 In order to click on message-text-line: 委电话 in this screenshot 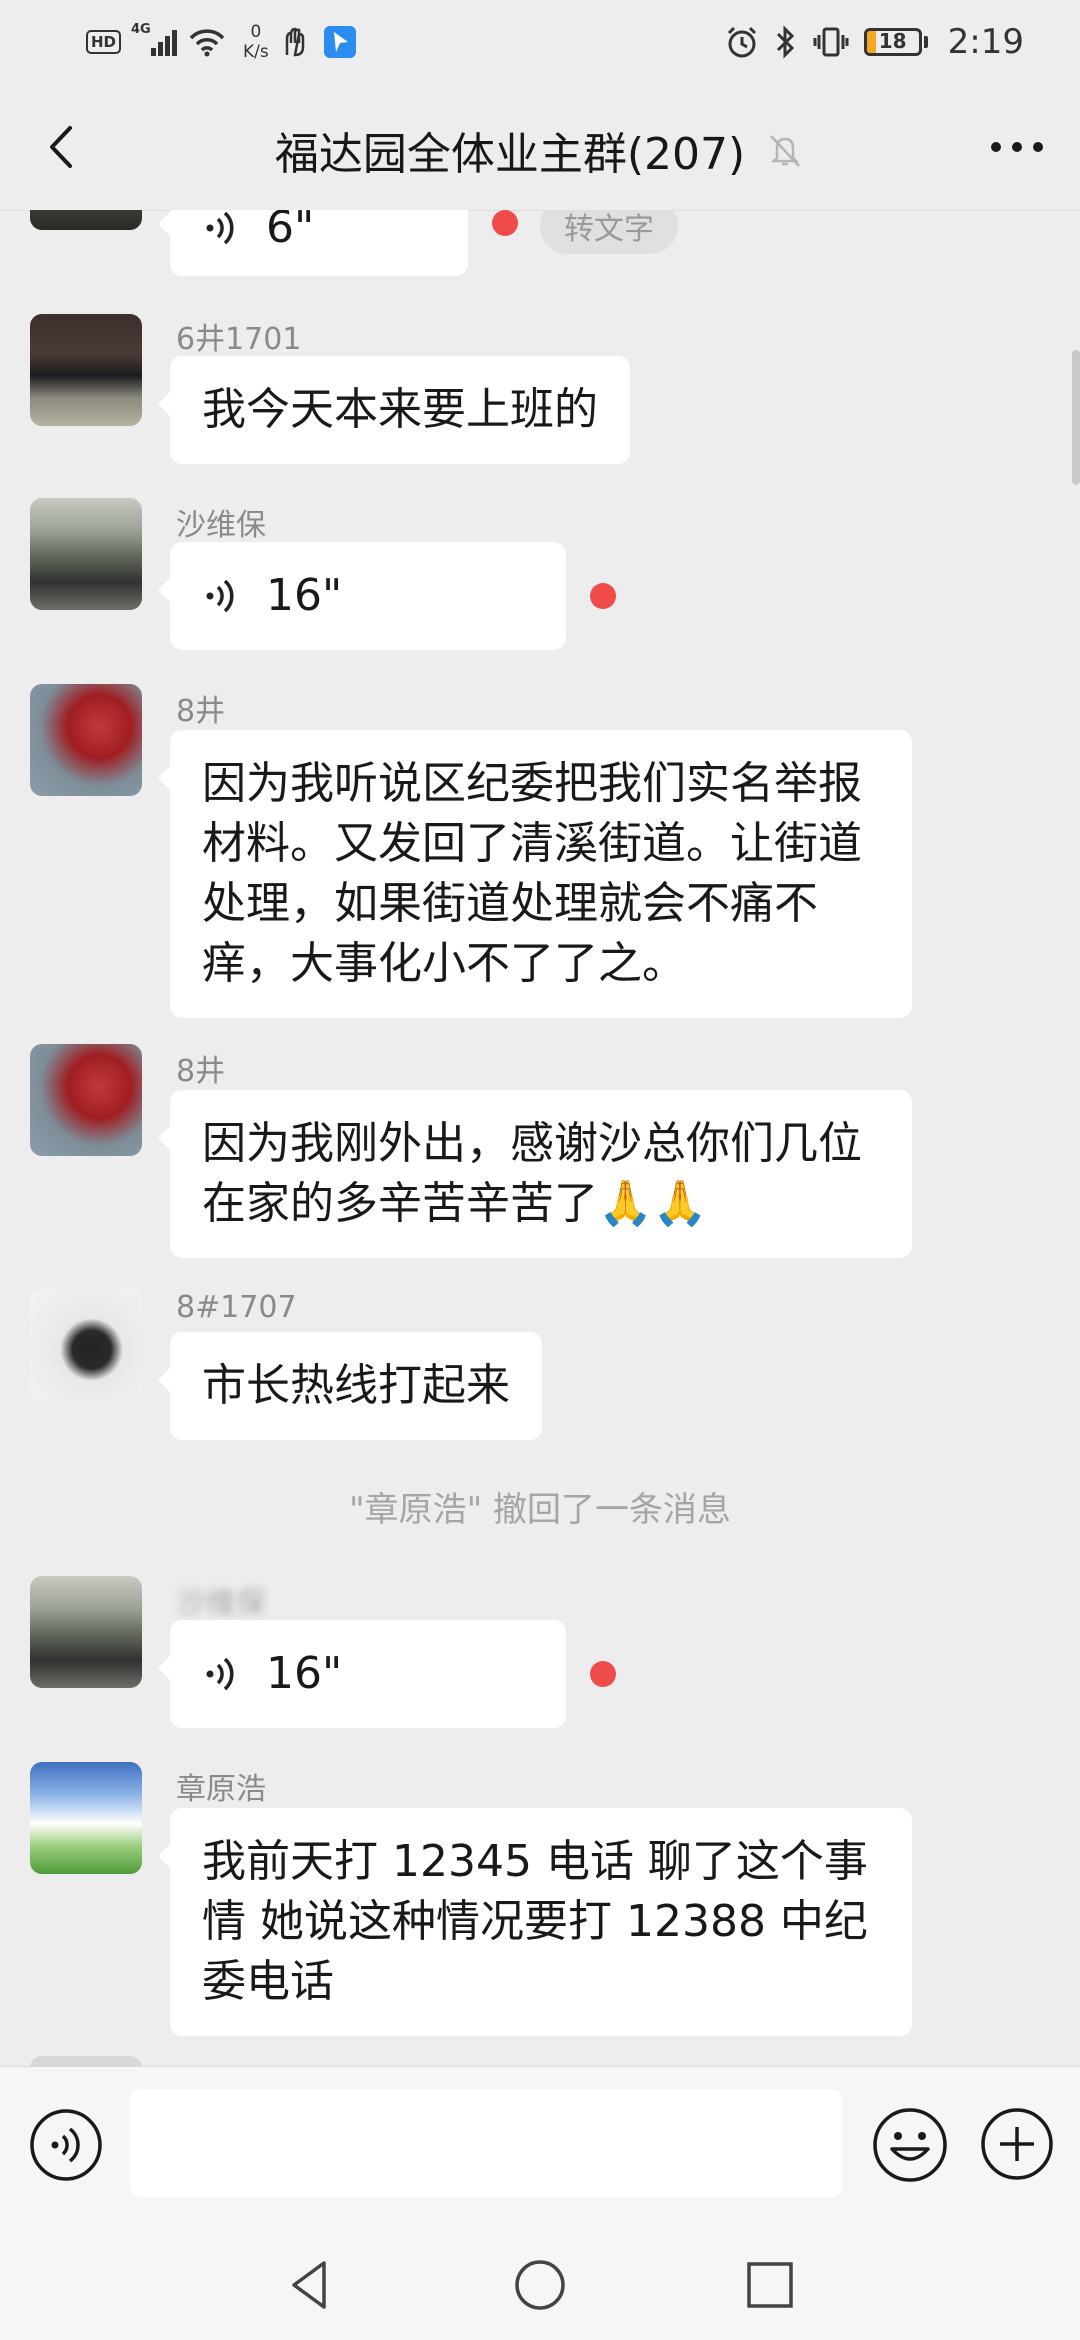, I will do `click(268, 1981)`.